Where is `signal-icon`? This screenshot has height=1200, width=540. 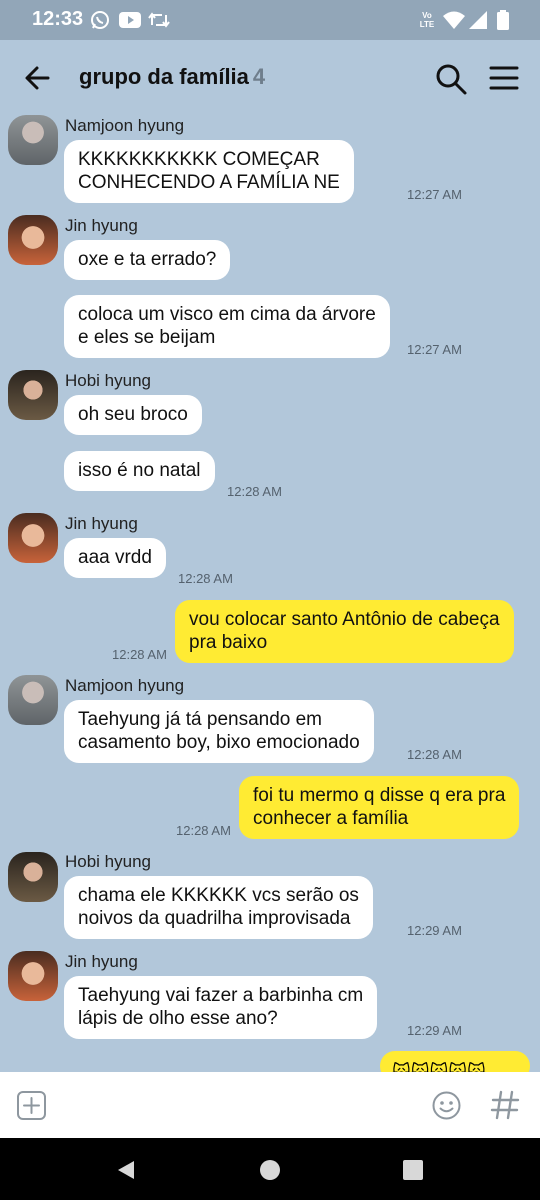
signal-icon is located at coordinates (478, 20).